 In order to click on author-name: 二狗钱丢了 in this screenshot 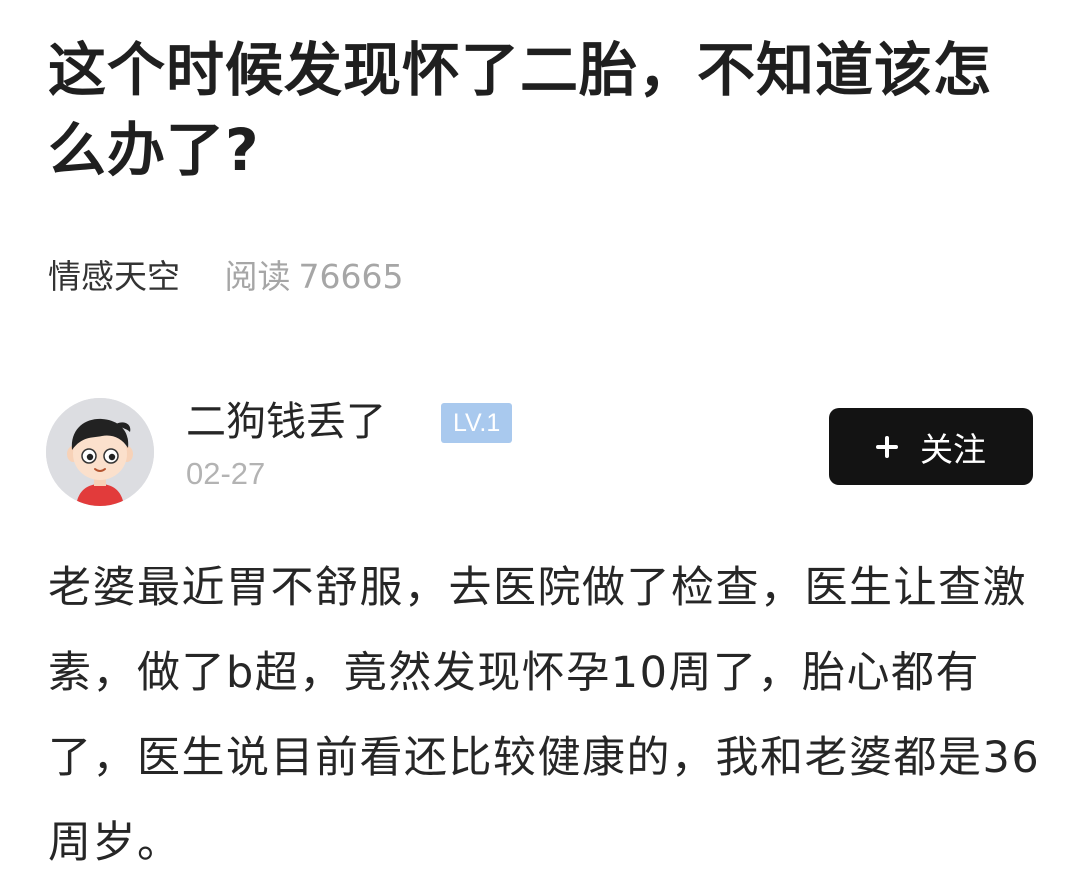, I will do `click(286, 422)`.